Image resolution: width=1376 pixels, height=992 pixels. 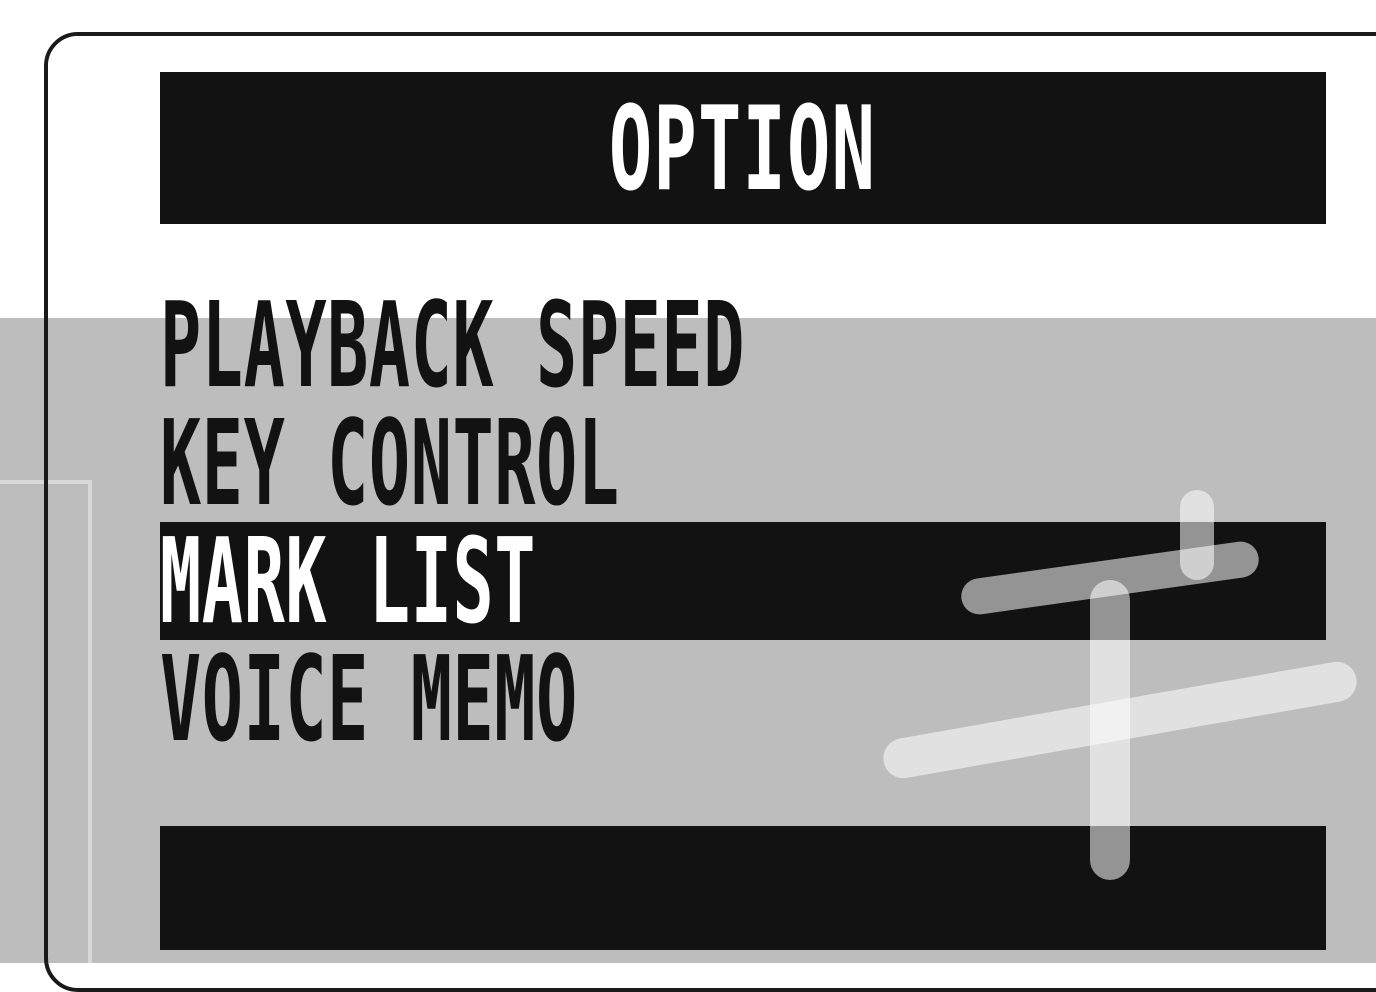 What do you see at coordinates (743, 463) in the screenshot?
I see `menu-item-key-control: KEY CONTROL` at bounding box center [743, 463].